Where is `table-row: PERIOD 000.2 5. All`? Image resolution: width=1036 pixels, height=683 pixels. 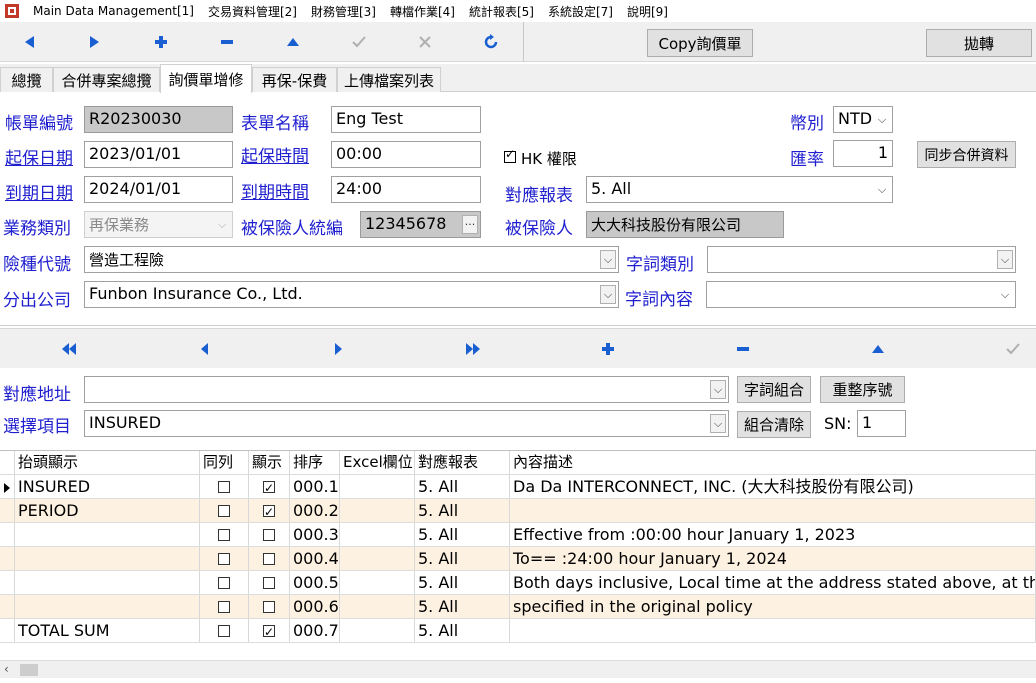 table-row: PERIOD 000.2 5. All is located at coordinates (518, 511).